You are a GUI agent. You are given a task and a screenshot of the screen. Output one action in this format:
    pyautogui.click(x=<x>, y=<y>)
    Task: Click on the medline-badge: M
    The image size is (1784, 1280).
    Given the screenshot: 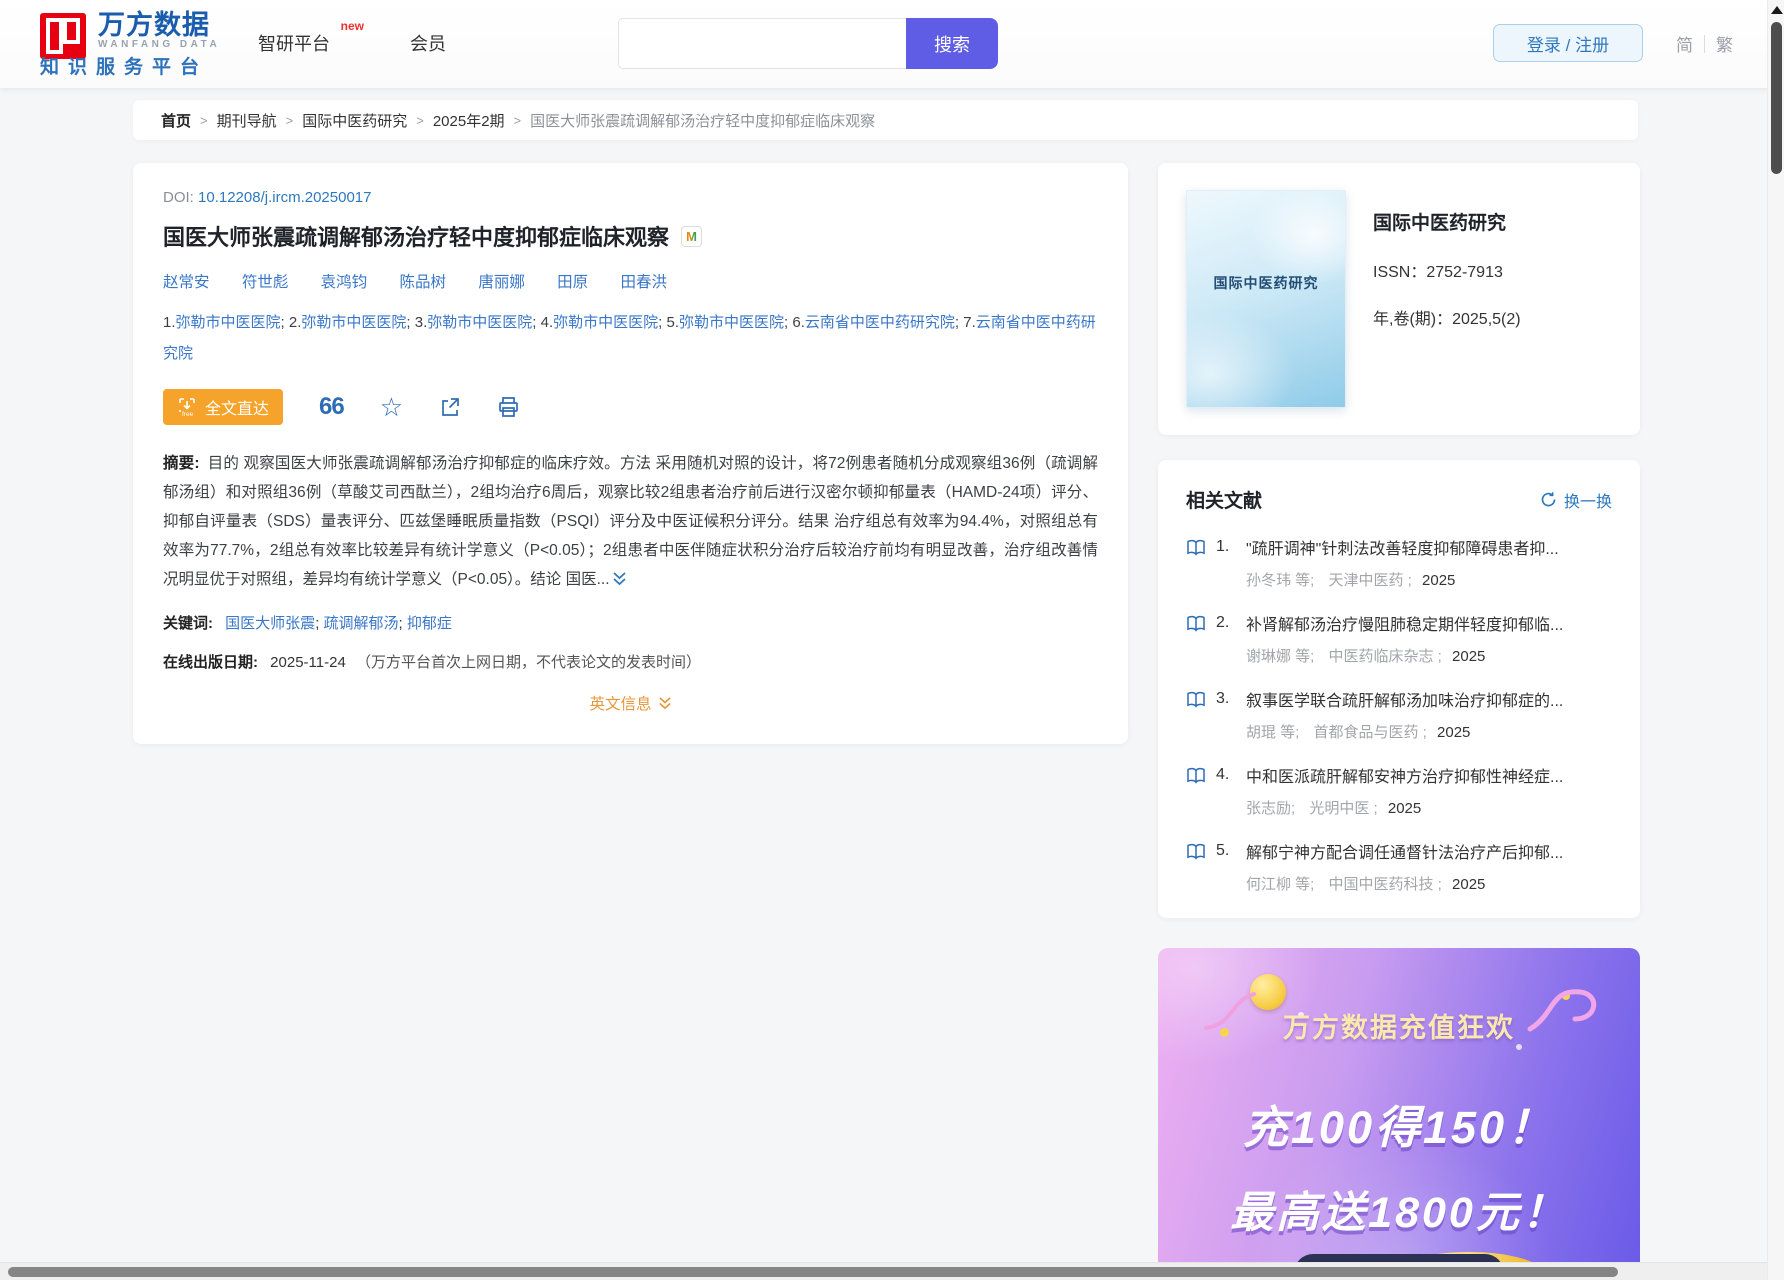 What is the action you would take?
    pyautogui.click(x=692, y=236)
    